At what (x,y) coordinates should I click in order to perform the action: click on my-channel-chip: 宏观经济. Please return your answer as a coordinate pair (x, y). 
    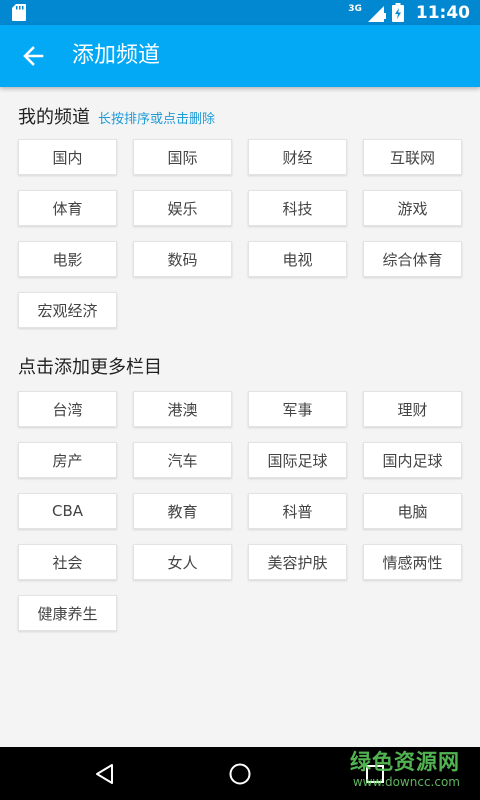
    Looking at the image, I should click on (67, 310).